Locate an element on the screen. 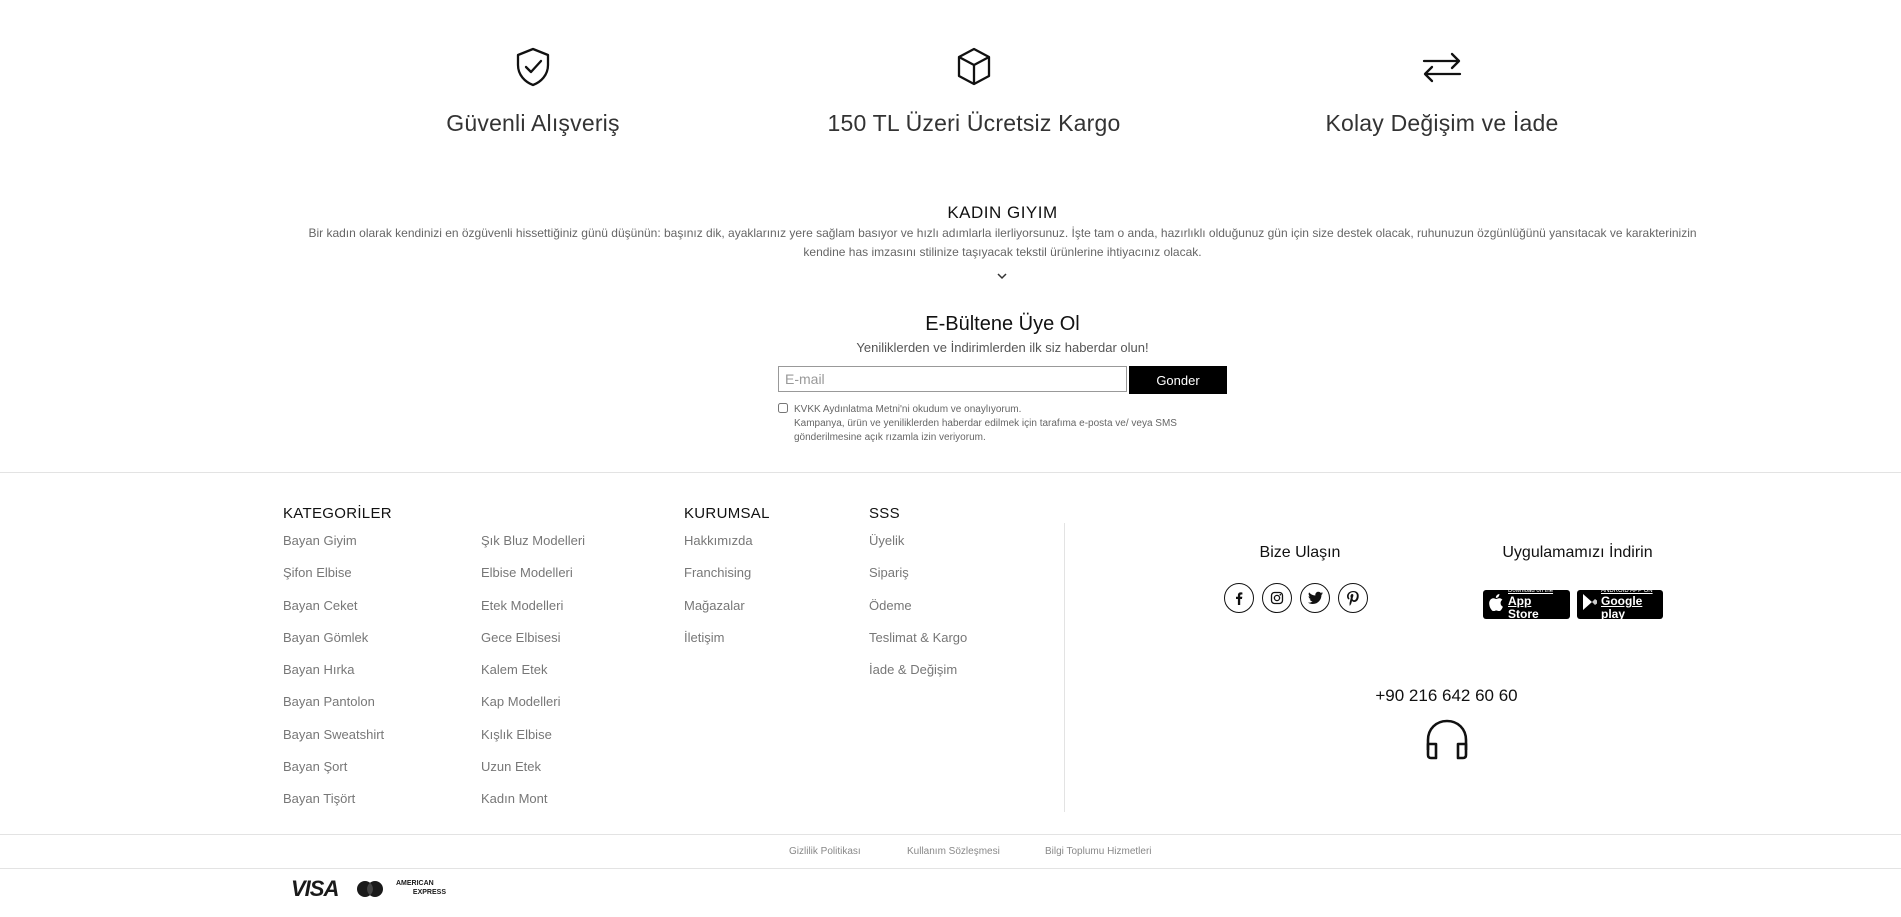  category-link: Bayan Hırka is located at coordinates (319, 669).